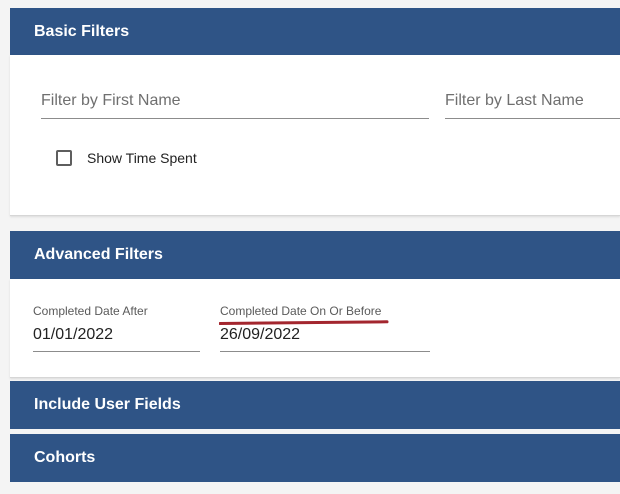 The image size is (620, 494). I want to click on advanced-filters-title: Advanced Filters, so click(98, 254).